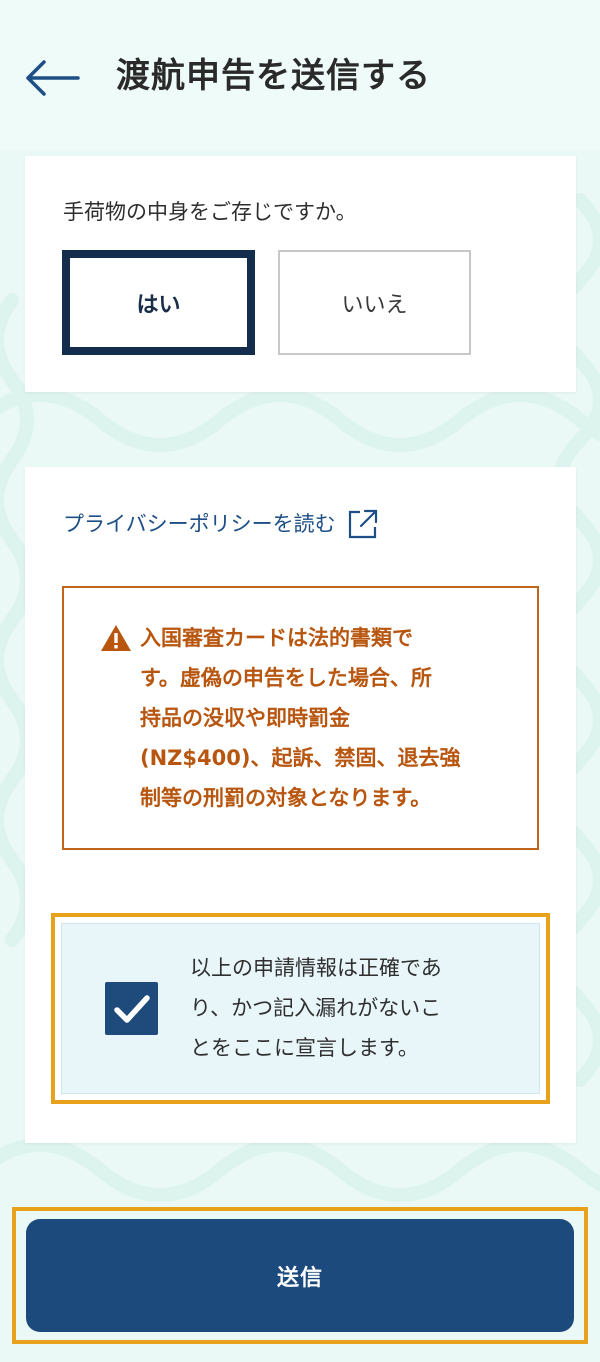  What do you see at coordinates (300, 758) in the screenshot?
I see `warning-line: (NZ$400)、起訴、禁固、退去強` at bounding box center [300, 758].